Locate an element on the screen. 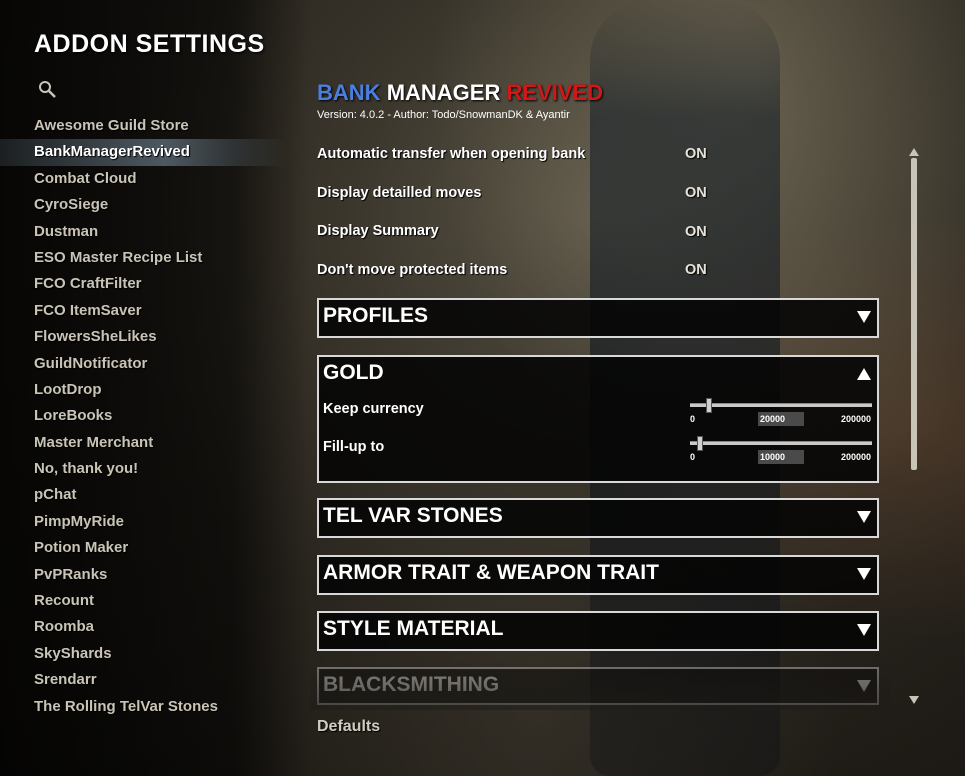 The height and width of the screenshot is (776, 965). addon-list-item: Awesome Guild Store is located at coordinates (150, 126).